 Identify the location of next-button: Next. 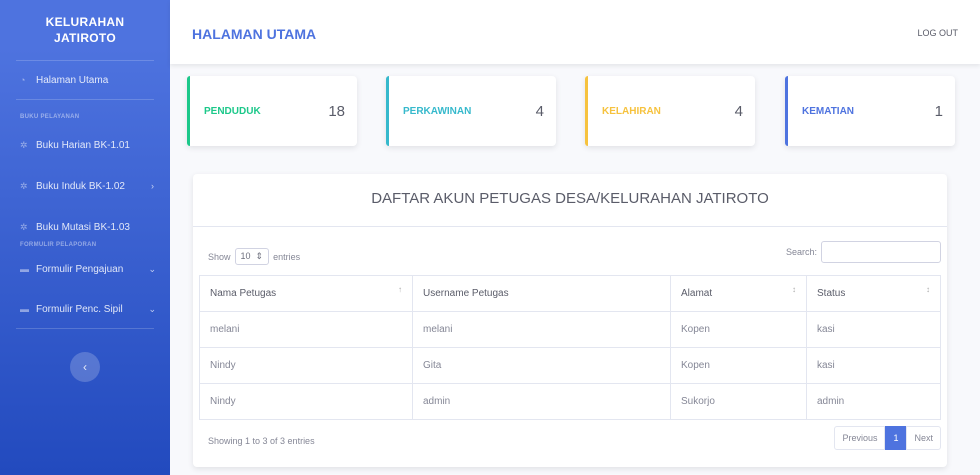
(923, 438).